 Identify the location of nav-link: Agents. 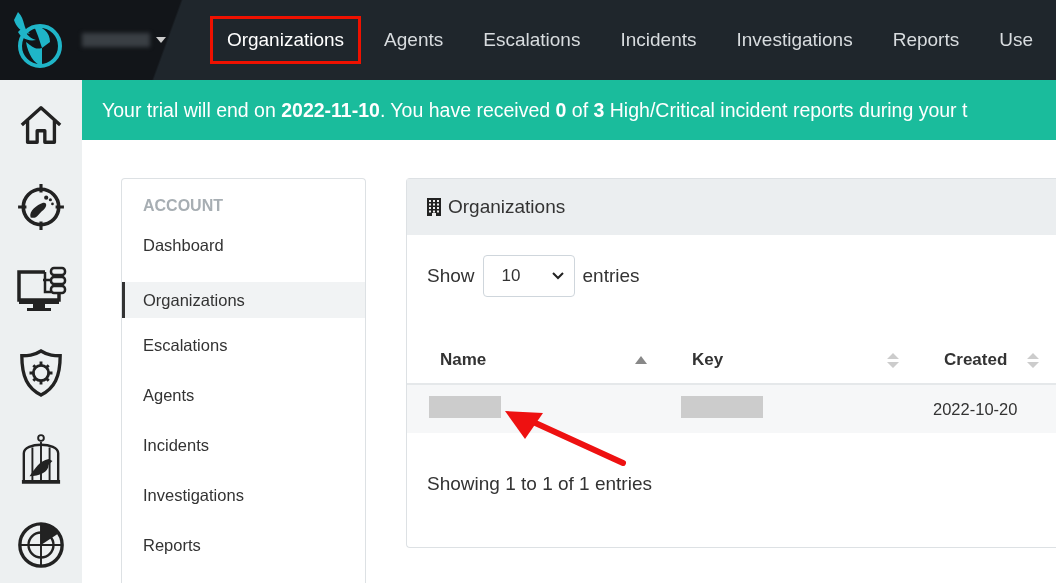
(414, 40).